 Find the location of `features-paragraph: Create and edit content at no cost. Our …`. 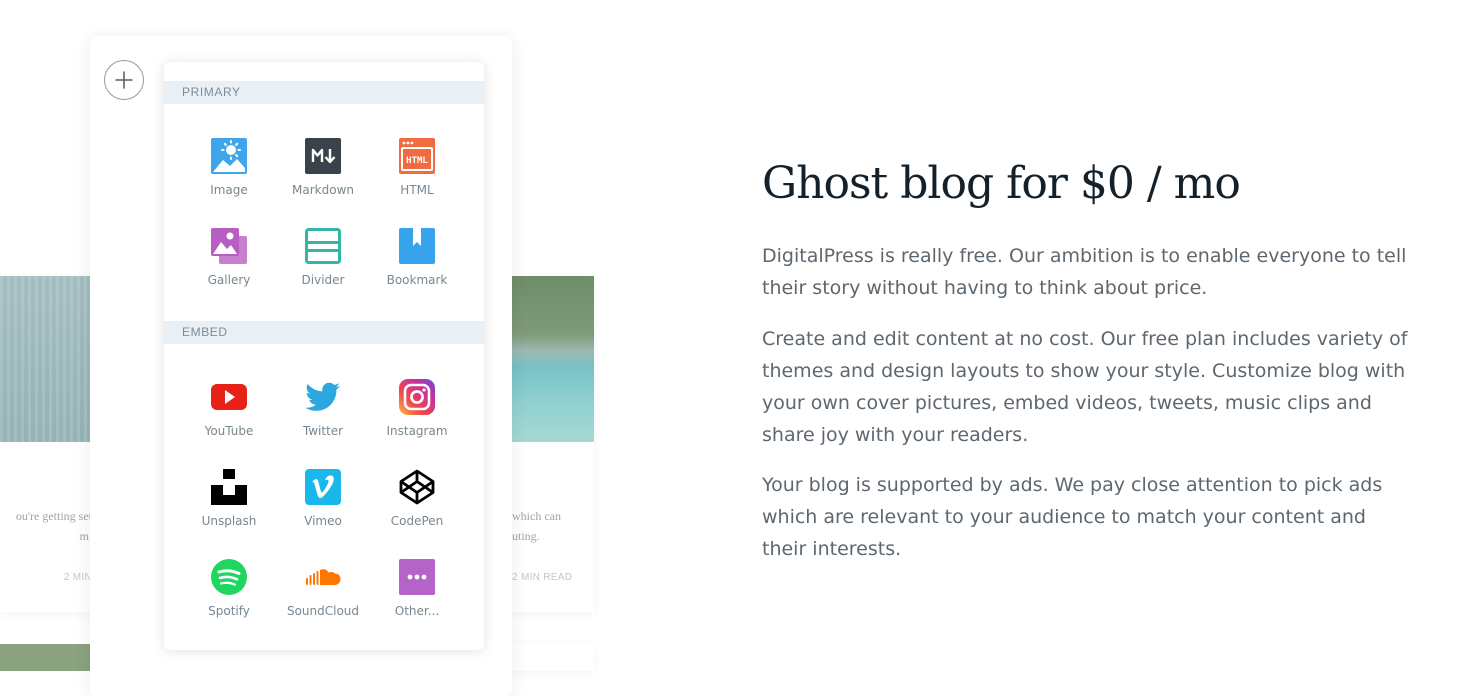

features-paragraph: Create and edit content at no cost. Our … is located at coordinates (1085, 387).